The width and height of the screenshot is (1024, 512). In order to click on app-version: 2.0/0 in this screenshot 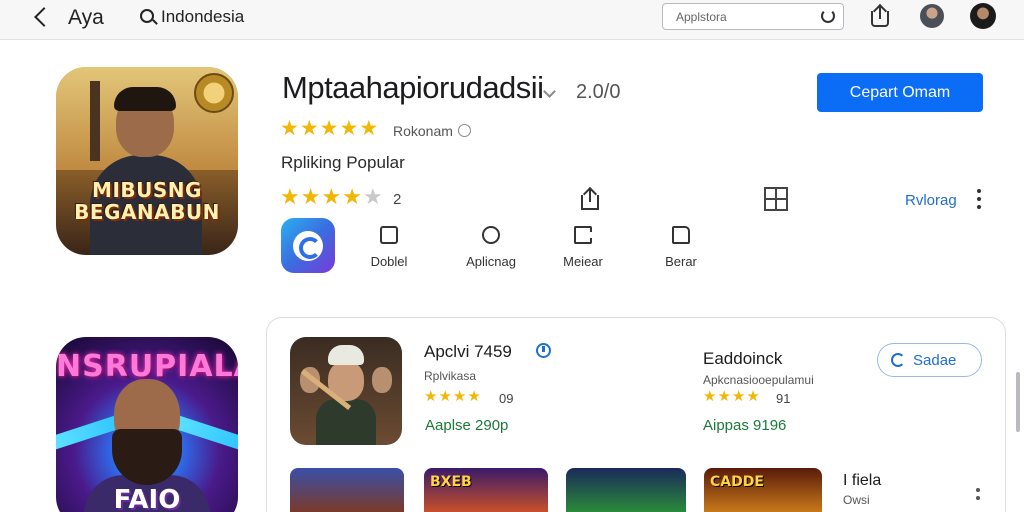, I will do `click(598, 92)`.